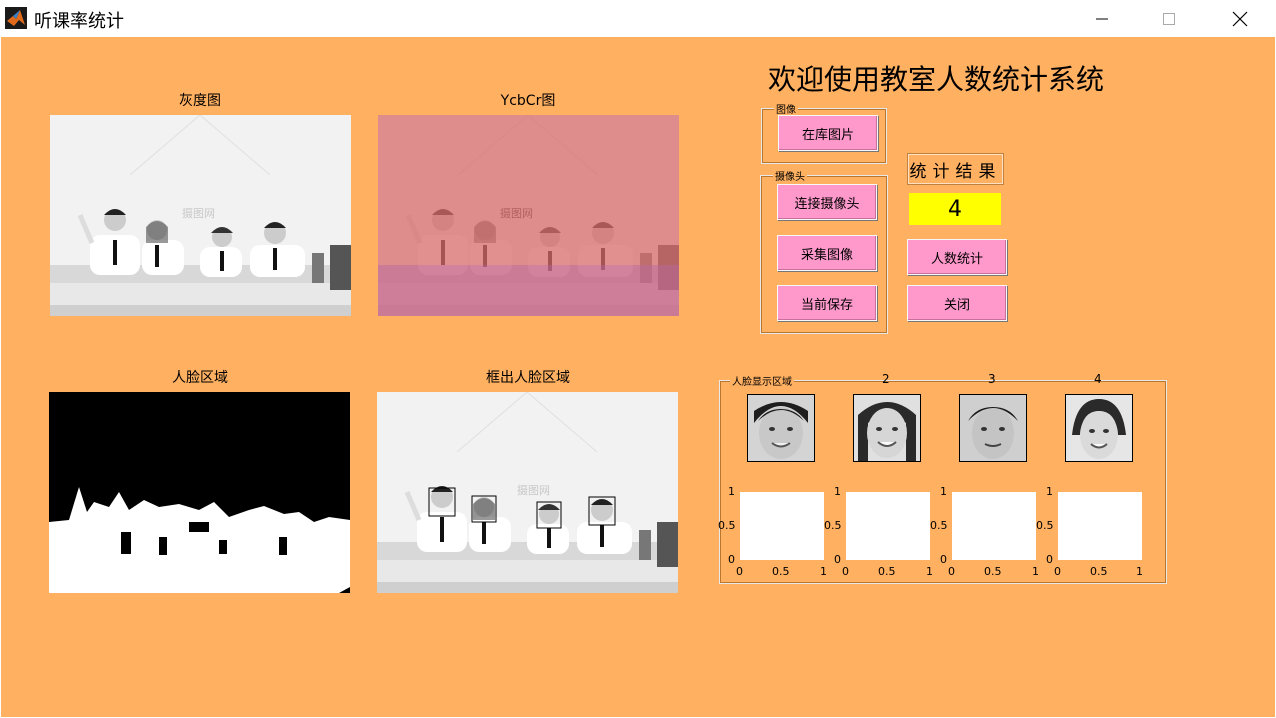  What do you see at coordinates (955, 169) in the screenshot?
I see `result-label: 统计结果` at bounding box center [955, 169].